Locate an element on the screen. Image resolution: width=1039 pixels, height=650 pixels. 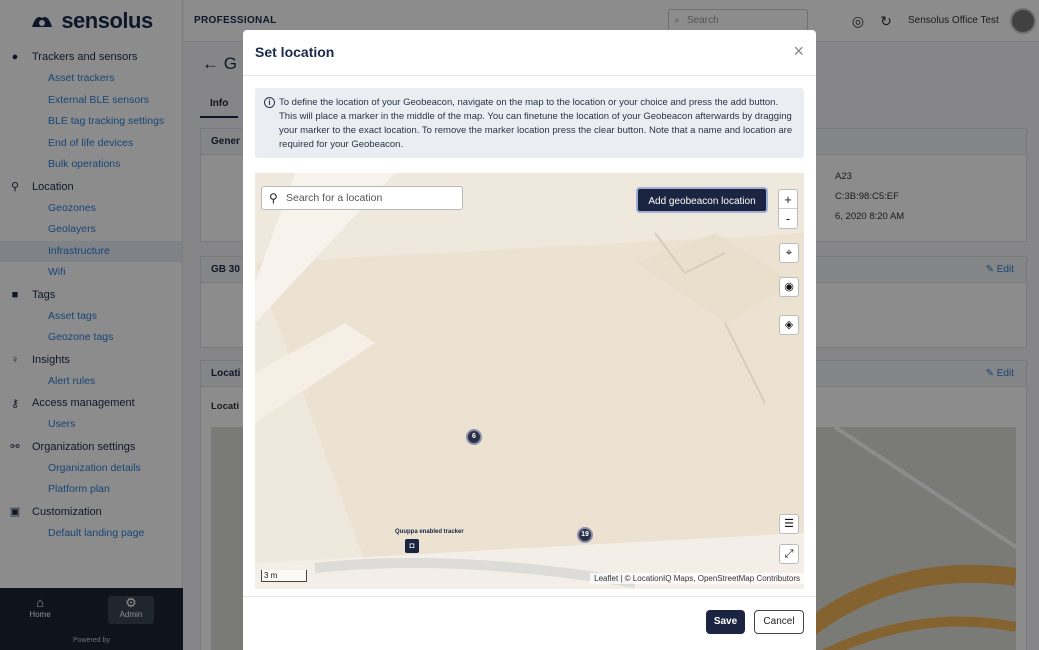
fullscreen-icon: ⤢ is located at coordinates (789, 554).